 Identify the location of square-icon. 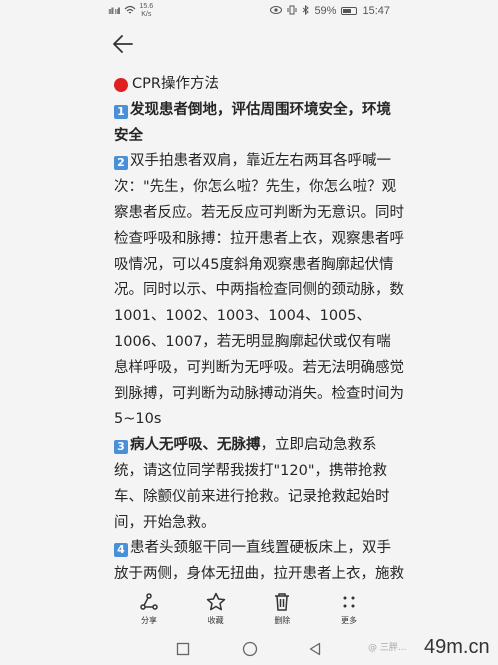
(183, 649).